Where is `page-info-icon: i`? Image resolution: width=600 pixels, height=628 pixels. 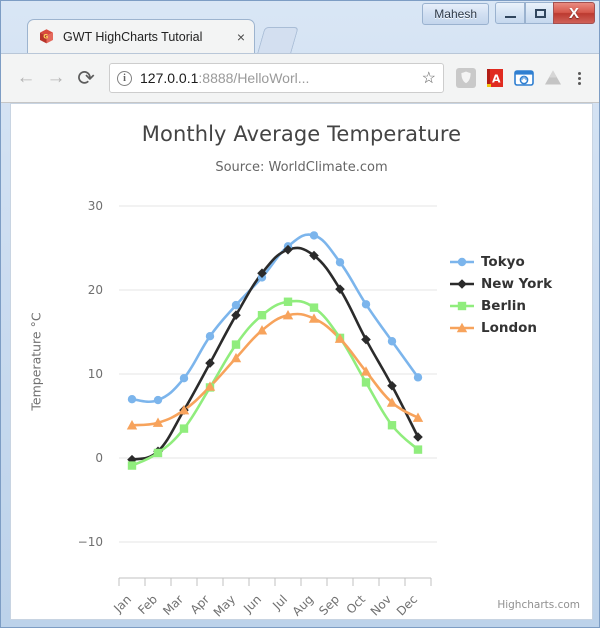
page-info-icon: i is located at coordinates (124, 78).